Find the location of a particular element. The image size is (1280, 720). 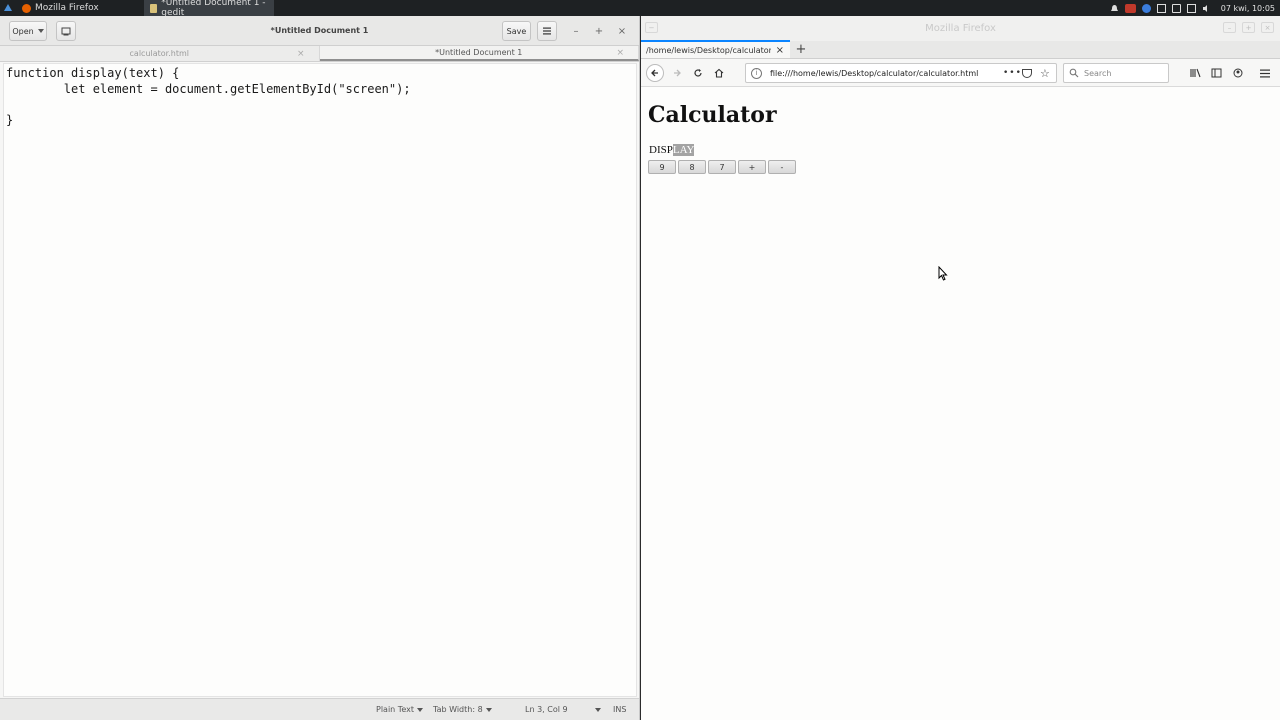

digit-8-button: 8 is located at coordinates (692, 167).